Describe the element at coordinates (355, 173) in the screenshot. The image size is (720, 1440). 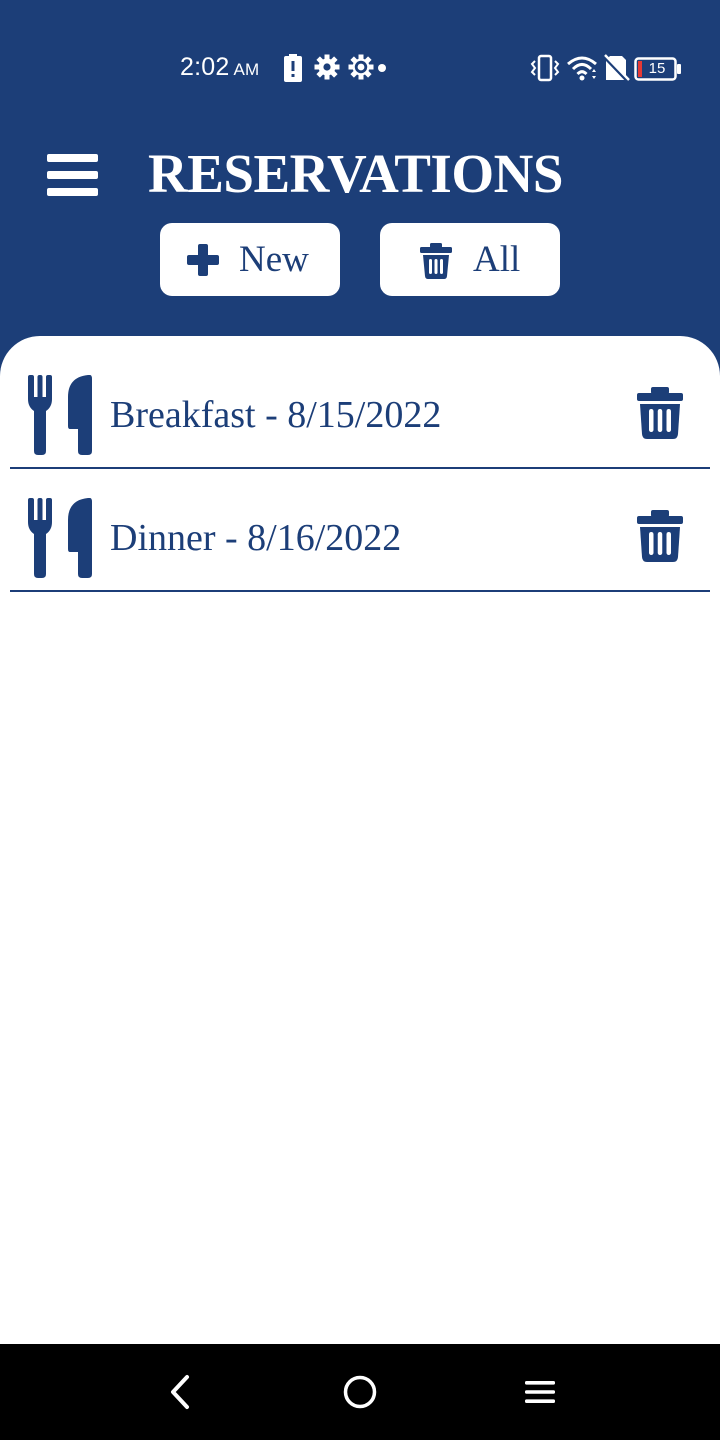
I see `page-title: RESERVATIONS` at that location.